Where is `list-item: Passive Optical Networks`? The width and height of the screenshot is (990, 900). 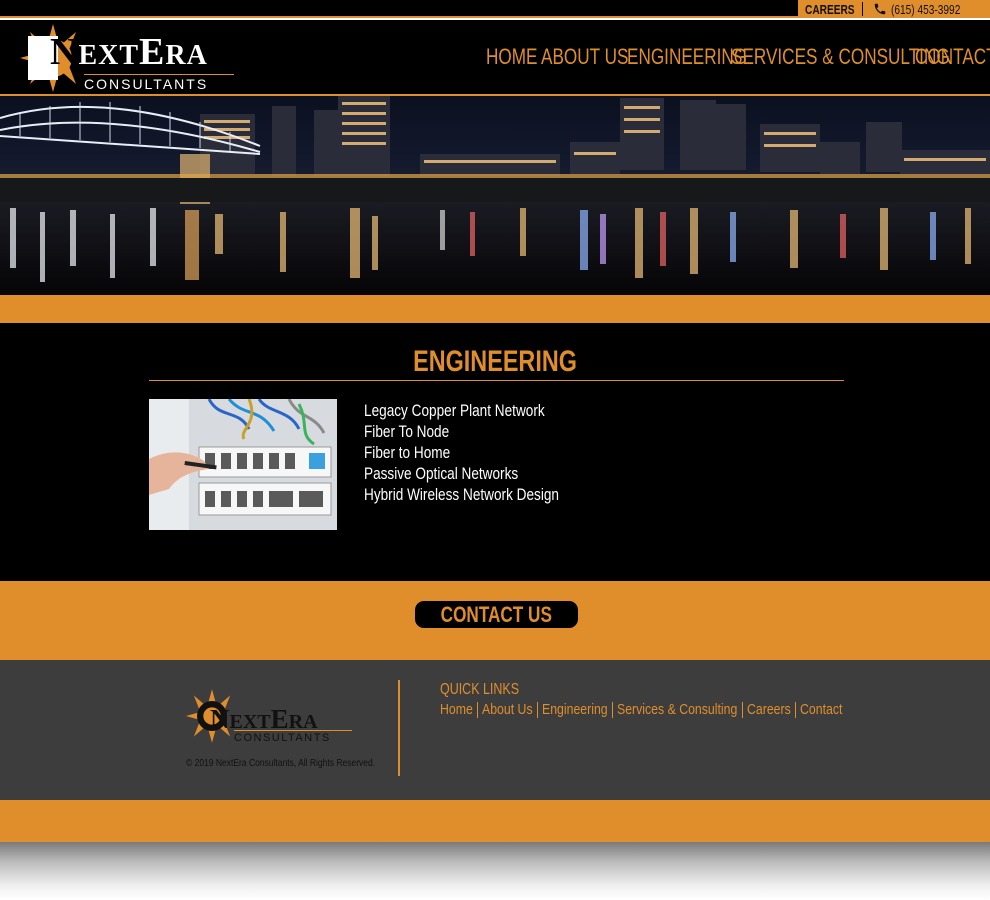
list-item: Passive Optical Networks is located at coordinates (441, 473).